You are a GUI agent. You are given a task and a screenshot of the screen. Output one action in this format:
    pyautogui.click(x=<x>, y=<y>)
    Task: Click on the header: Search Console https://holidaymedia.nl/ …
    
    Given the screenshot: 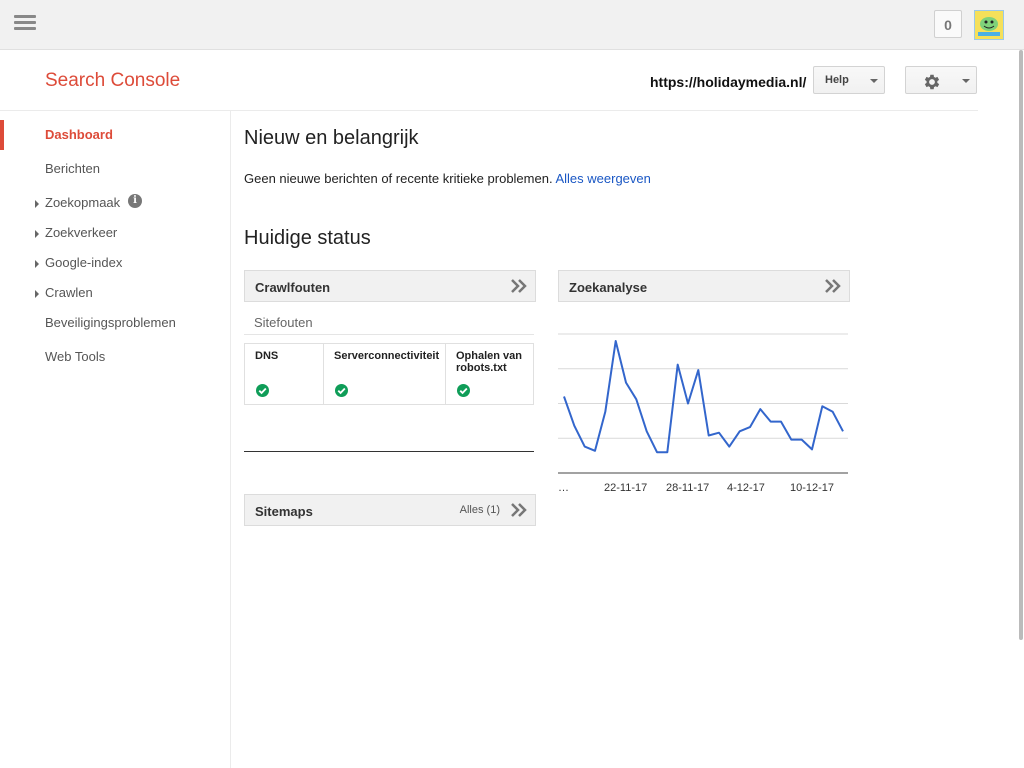 What is the action you would take?
    pyautogui.click(x=489, y=80)
    